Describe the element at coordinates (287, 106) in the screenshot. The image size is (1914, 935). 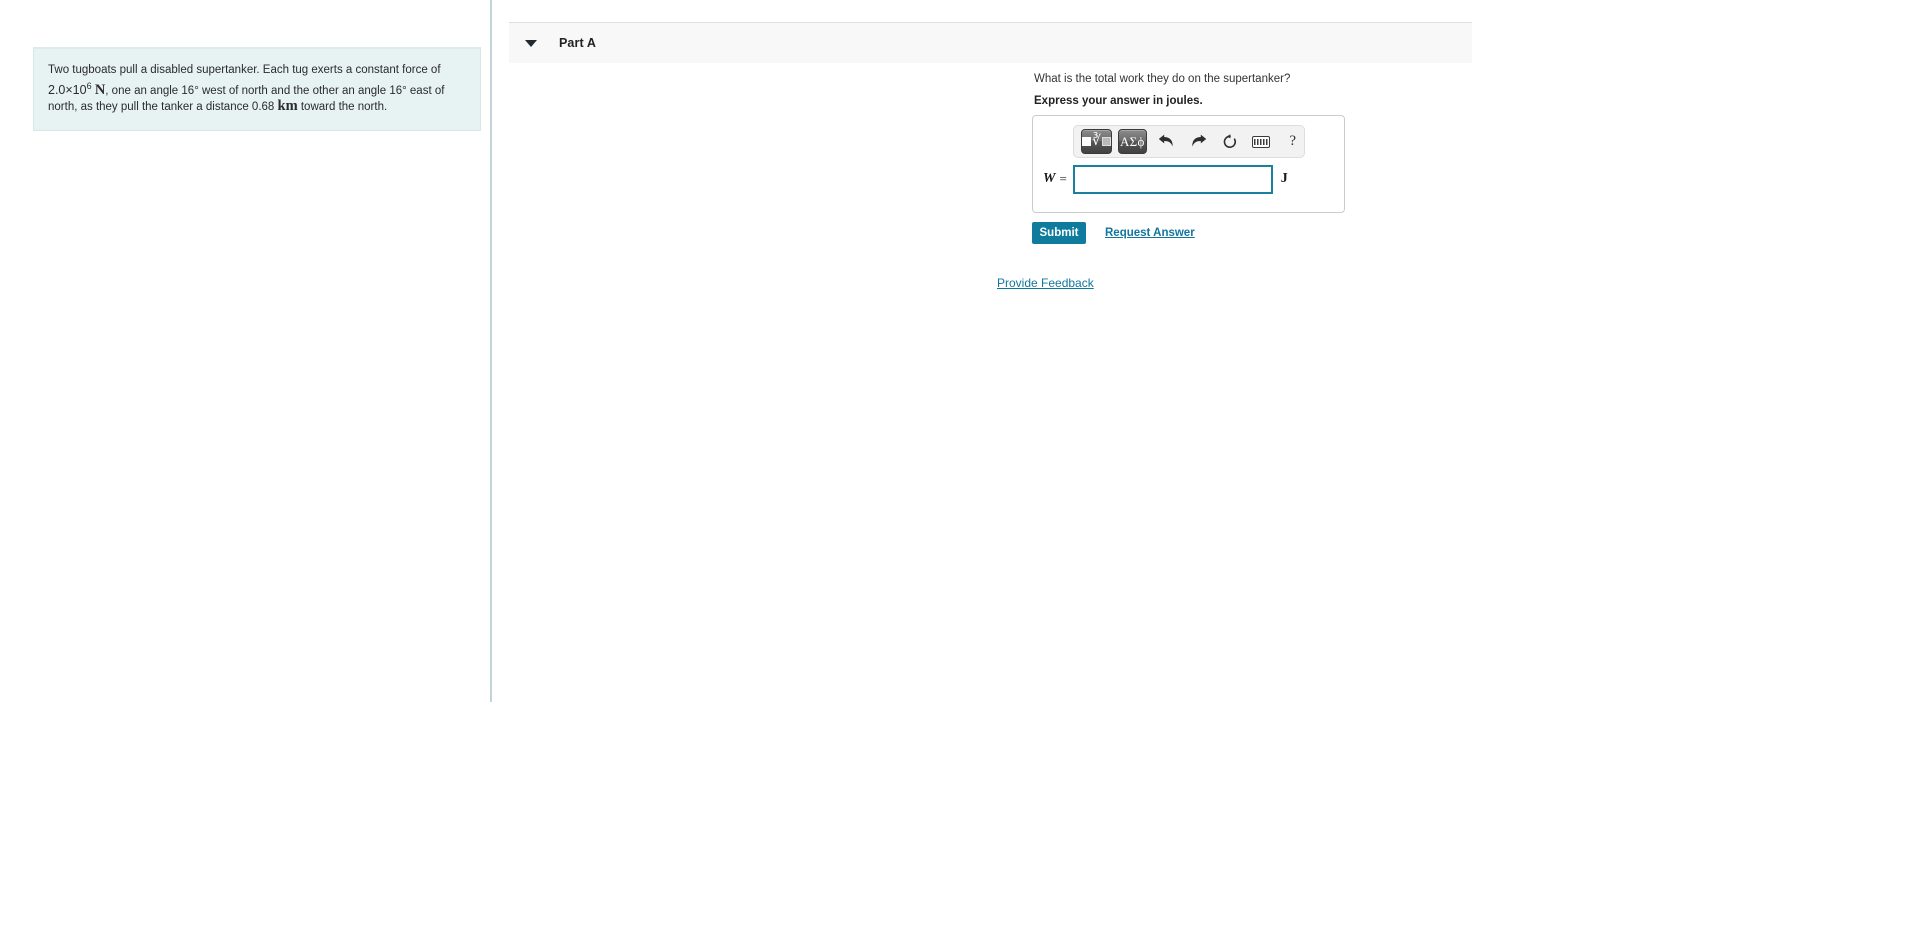
I see `distance-unit: km` at that location.